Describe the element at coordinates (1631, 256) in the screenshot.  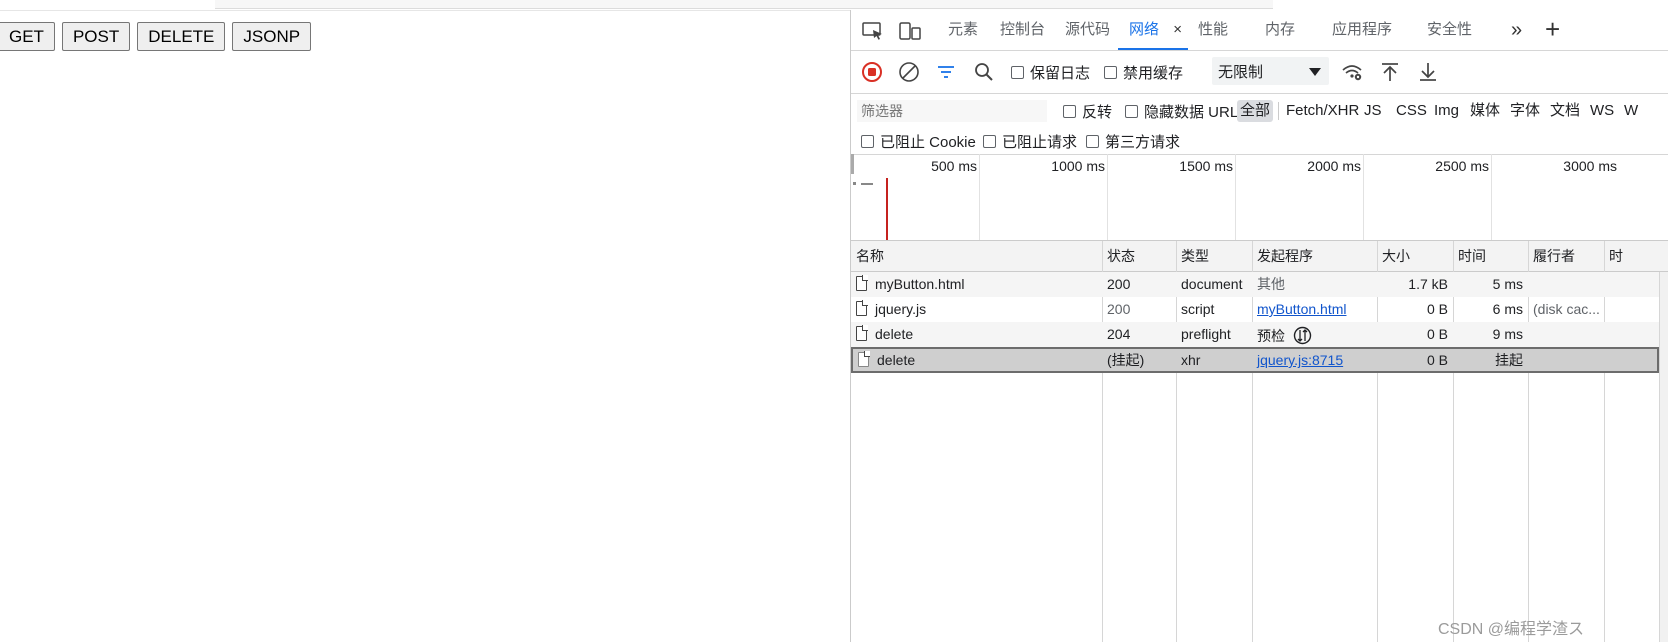
I see `col-header-waterfall: 时` at that location.